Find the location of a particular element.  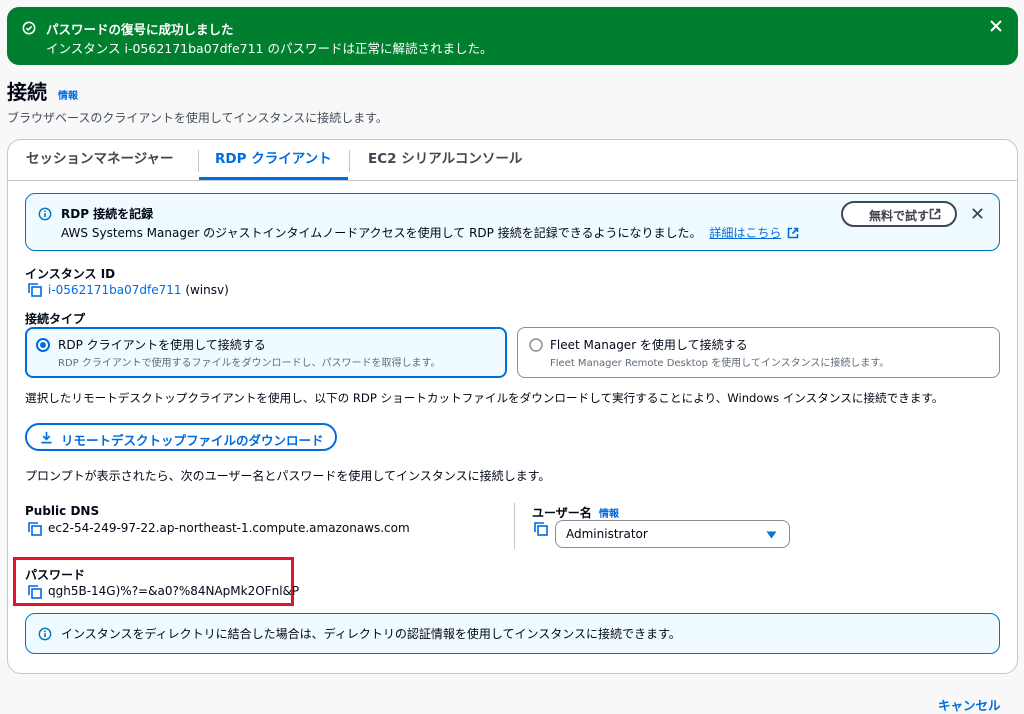

cancel-button: キャンセル is located at coordinates (969, 704).